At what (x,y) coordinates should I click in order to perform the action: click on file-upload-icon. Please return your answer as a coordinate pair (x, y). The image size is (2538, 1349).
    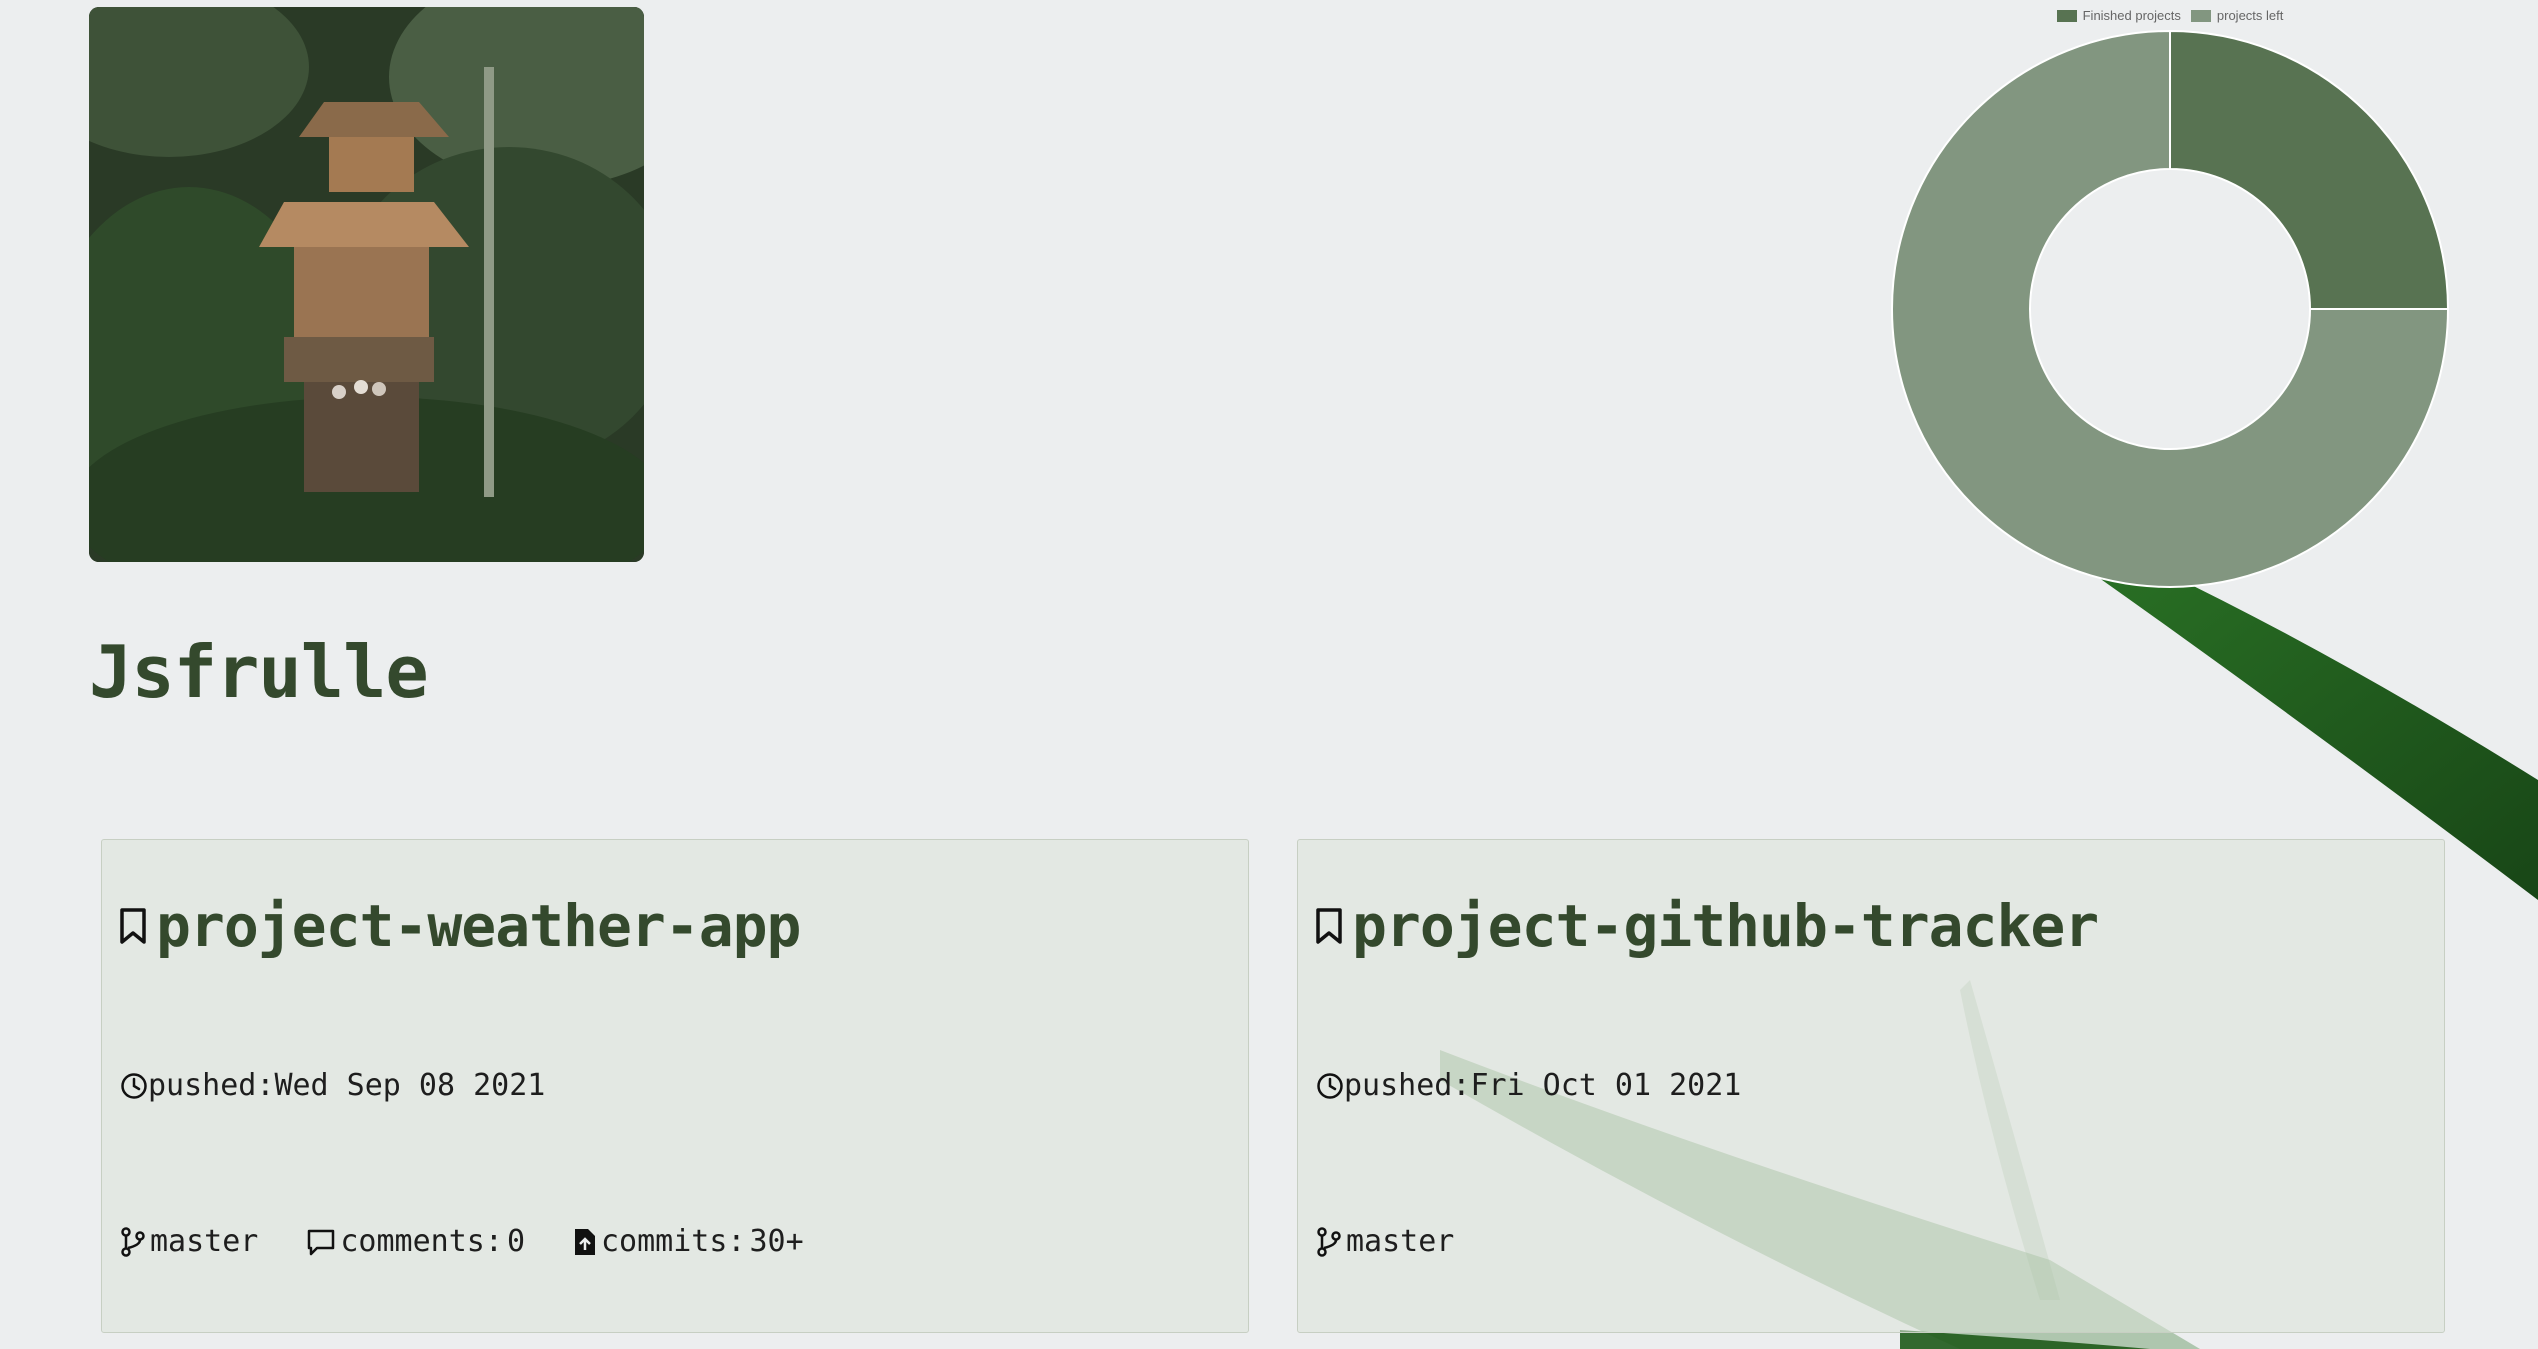
    Looking at the image, I should click on (585, 1242).